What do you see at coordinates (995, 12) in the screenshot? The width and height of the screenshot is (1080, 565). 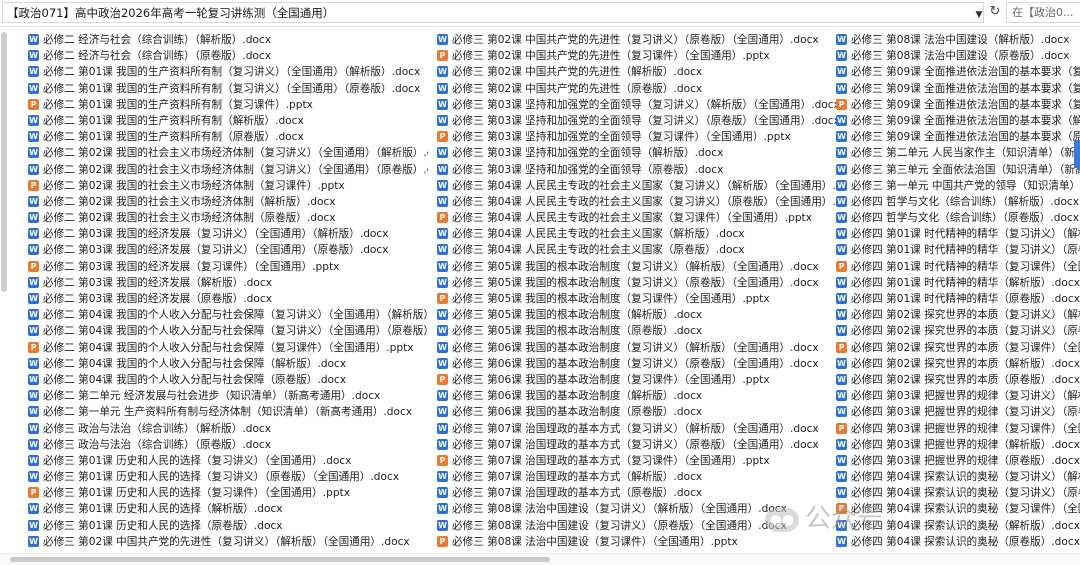 I see `refresh-icon: ↻` at bounding box center [995, 12].